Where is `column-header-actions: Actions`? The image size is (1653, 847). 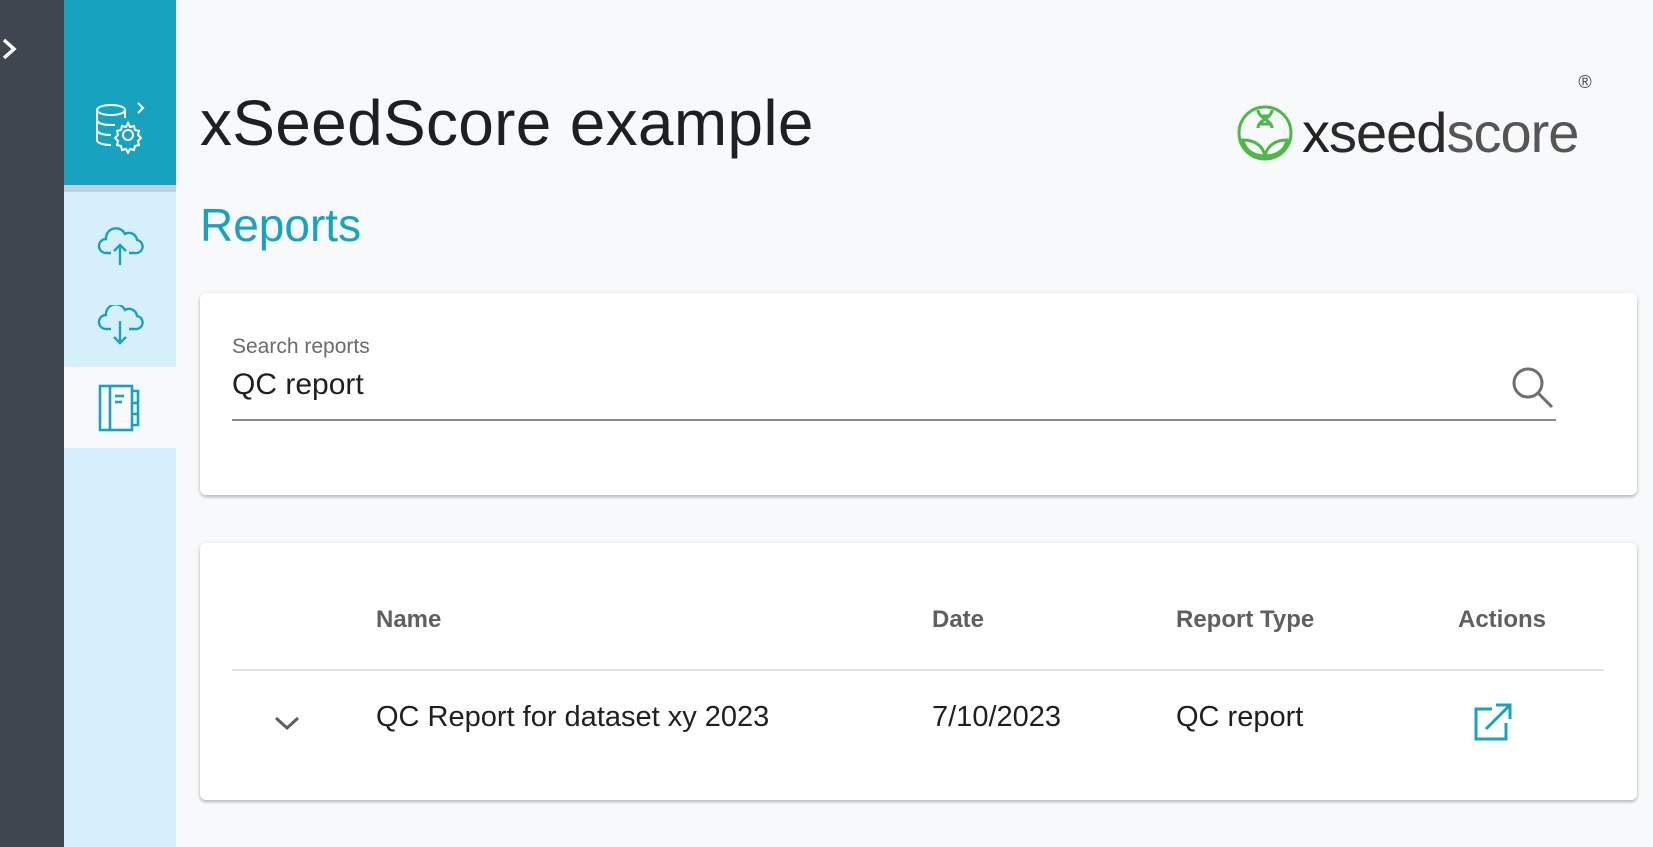 column-header-actions: Actions is located at coordinates (1502, 619).